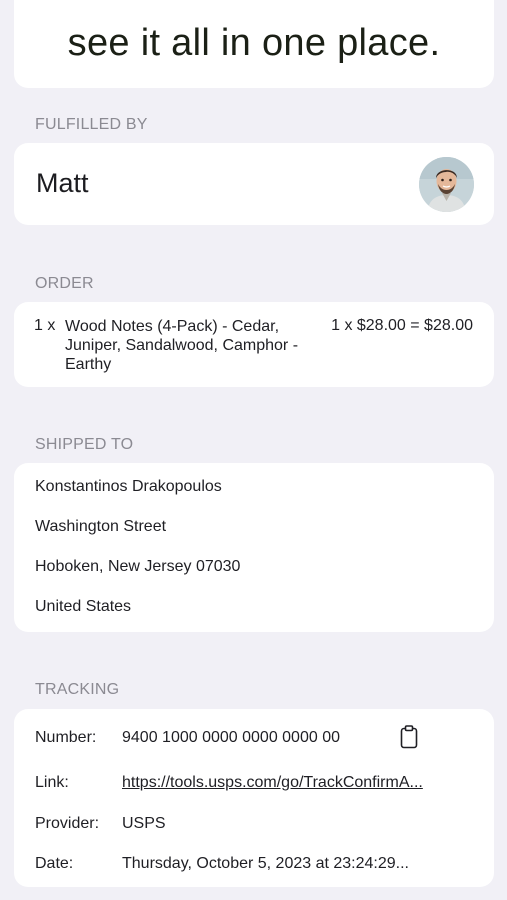 This screenshot has width=507, height=900. I want to click on shipping-country: United States, so click(83, 606).